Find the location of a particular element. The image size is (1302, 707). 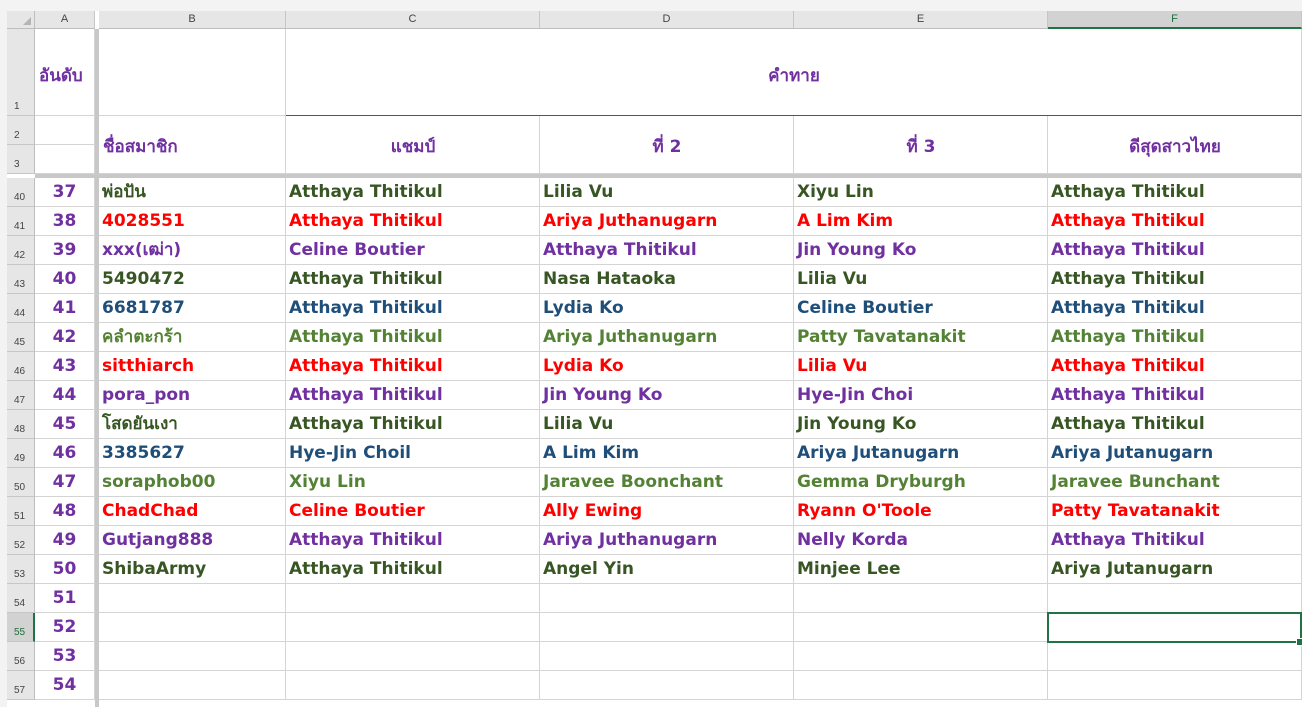

row-header-42: 42 is located at coordinates (21, 250).